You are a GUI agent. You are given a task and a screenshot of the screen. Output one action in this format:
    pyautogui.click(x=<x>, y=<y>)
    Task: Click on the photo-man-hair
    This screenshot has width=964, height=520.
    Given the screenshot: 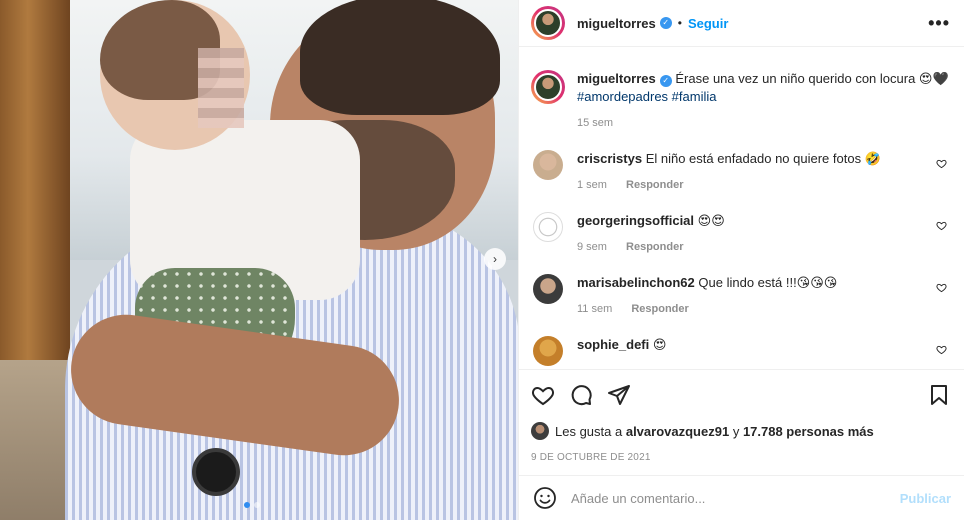 What is the action you would take?
    pyautogui.click(x=400, y=57)
    